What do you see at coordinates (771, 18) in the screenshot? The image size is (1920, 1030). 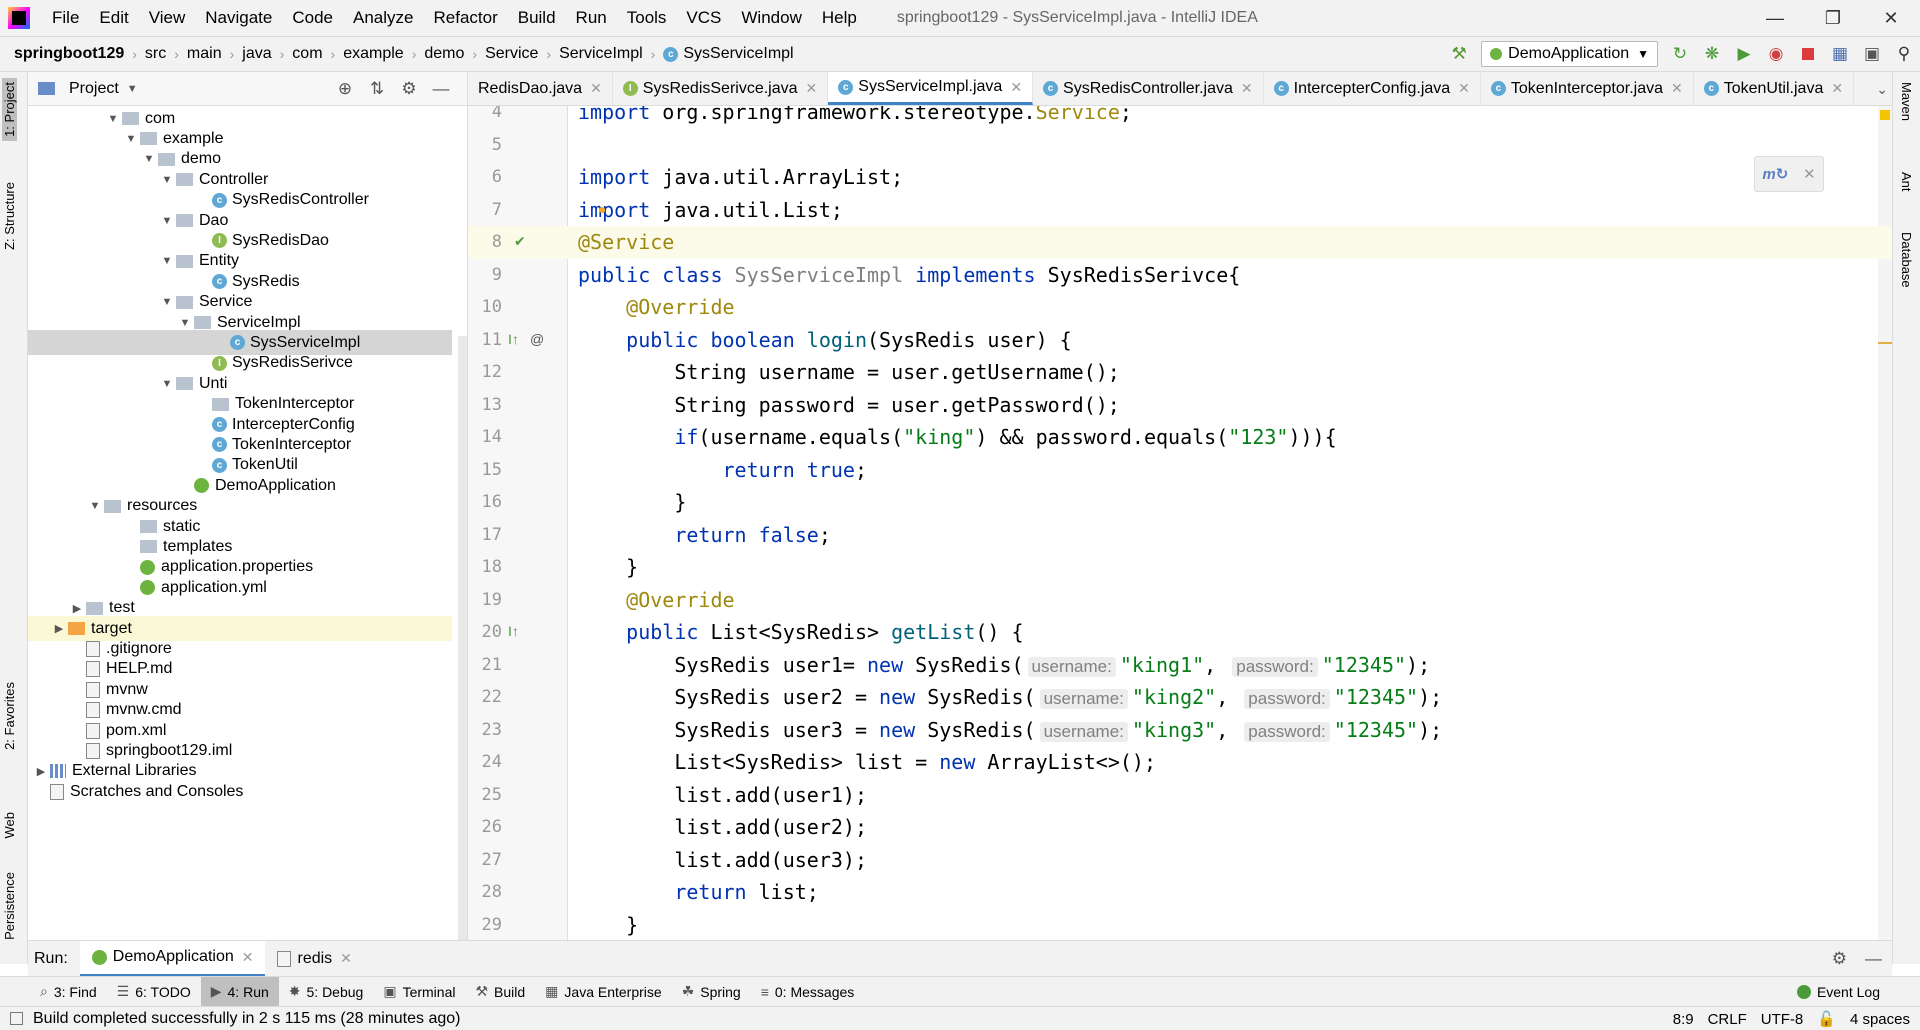 I see `menu-window: Window` at bounding box center [771, 18].